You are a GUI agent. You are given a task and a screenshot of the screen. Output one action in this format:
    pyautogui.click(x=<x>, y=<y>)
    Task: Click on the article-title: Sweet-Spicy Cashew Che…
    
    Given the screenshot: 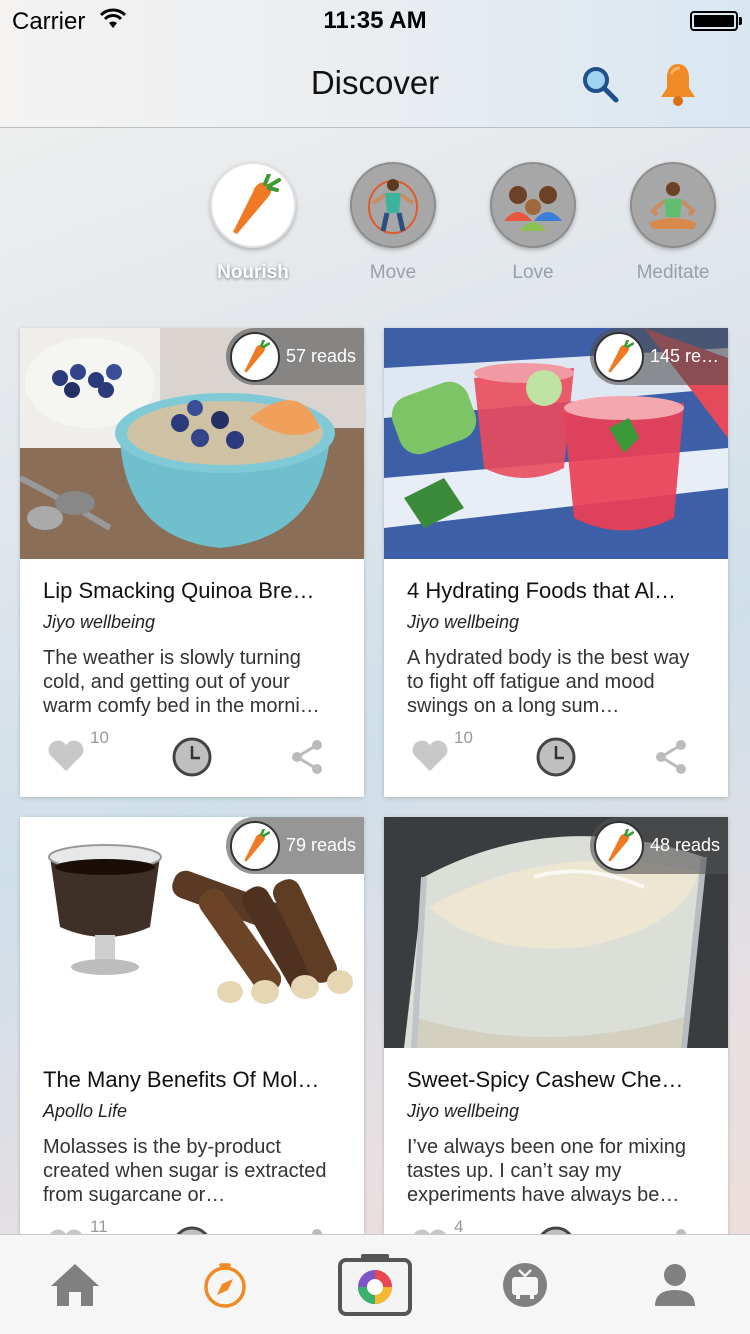 What is the action you would take?
    pyautogui.click(x=557, y=1080)
    